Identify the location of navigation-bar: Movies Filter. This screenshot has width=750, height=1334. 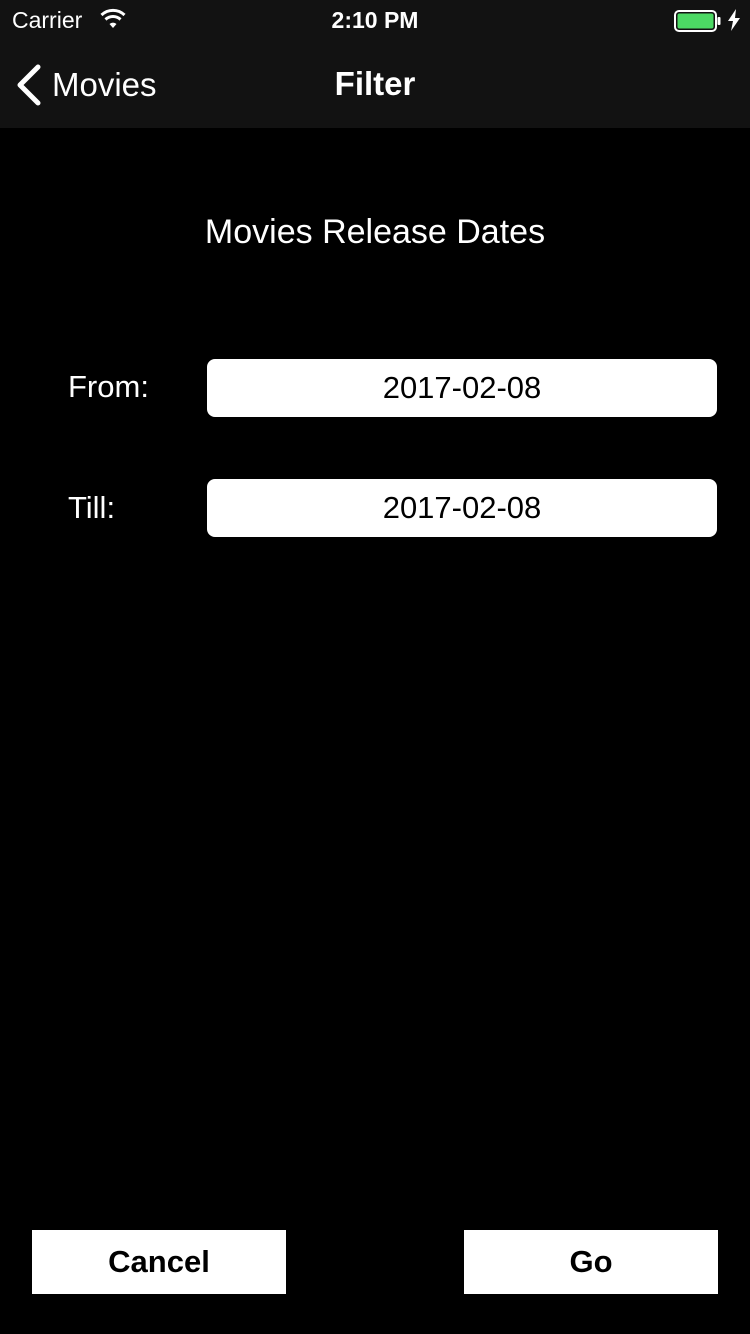
(375, 84).